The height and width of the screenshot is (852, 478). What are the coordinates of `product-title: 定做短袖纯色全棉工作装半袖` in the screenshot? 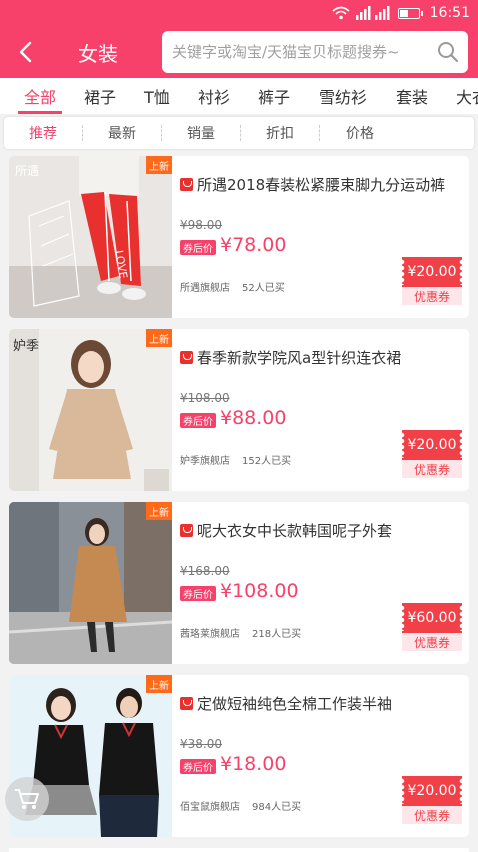 It's located at (295, 704).